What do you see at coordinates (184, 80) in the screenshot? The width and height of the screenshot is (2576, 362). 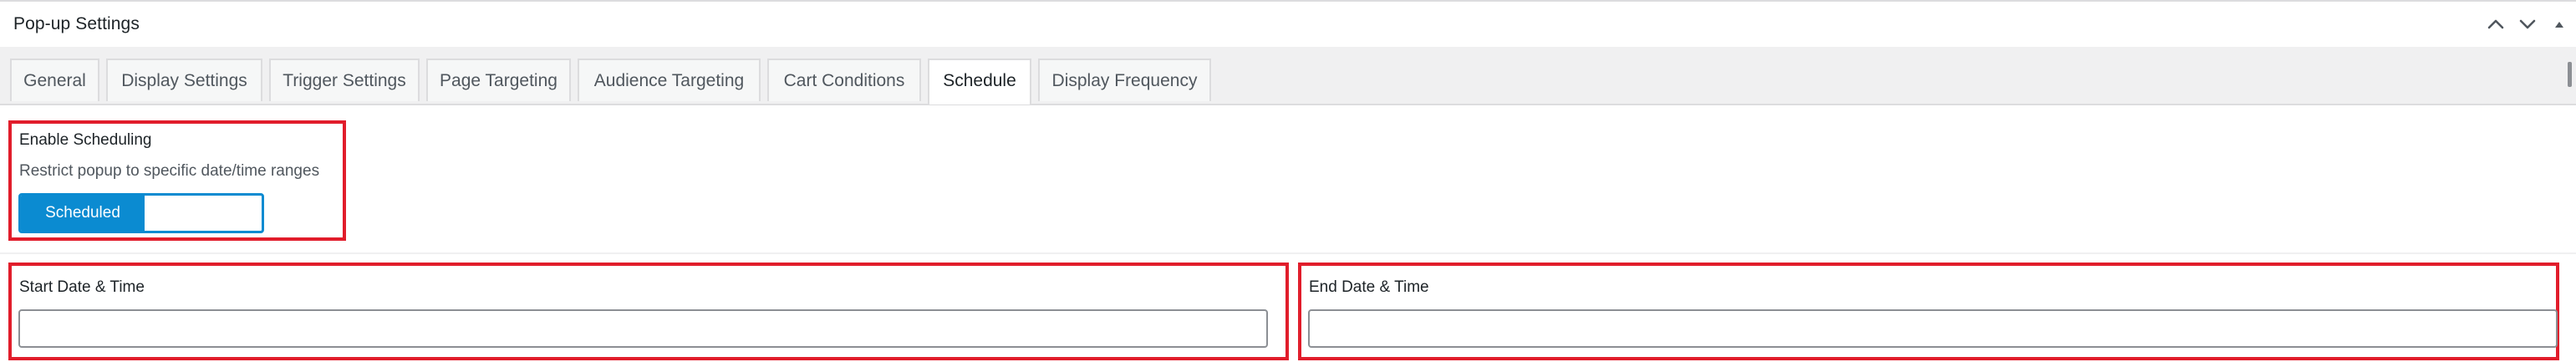 I see `tab-display-settings: Display Settings` at bounding box center [184, 80].